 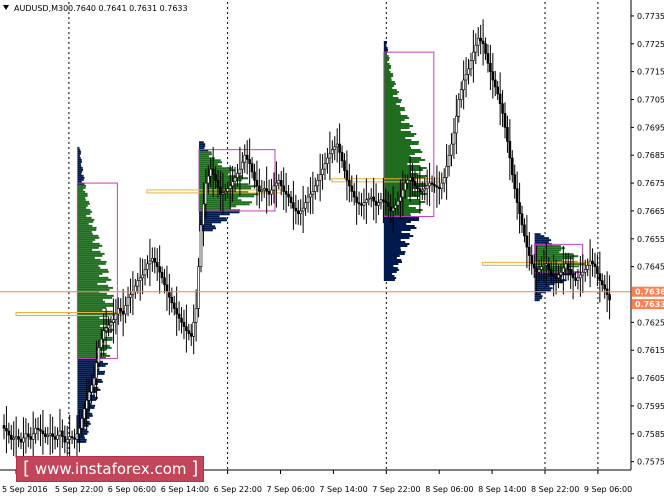 I want to click on y-tick-label: 0.7705, so click(x=650, y=100).